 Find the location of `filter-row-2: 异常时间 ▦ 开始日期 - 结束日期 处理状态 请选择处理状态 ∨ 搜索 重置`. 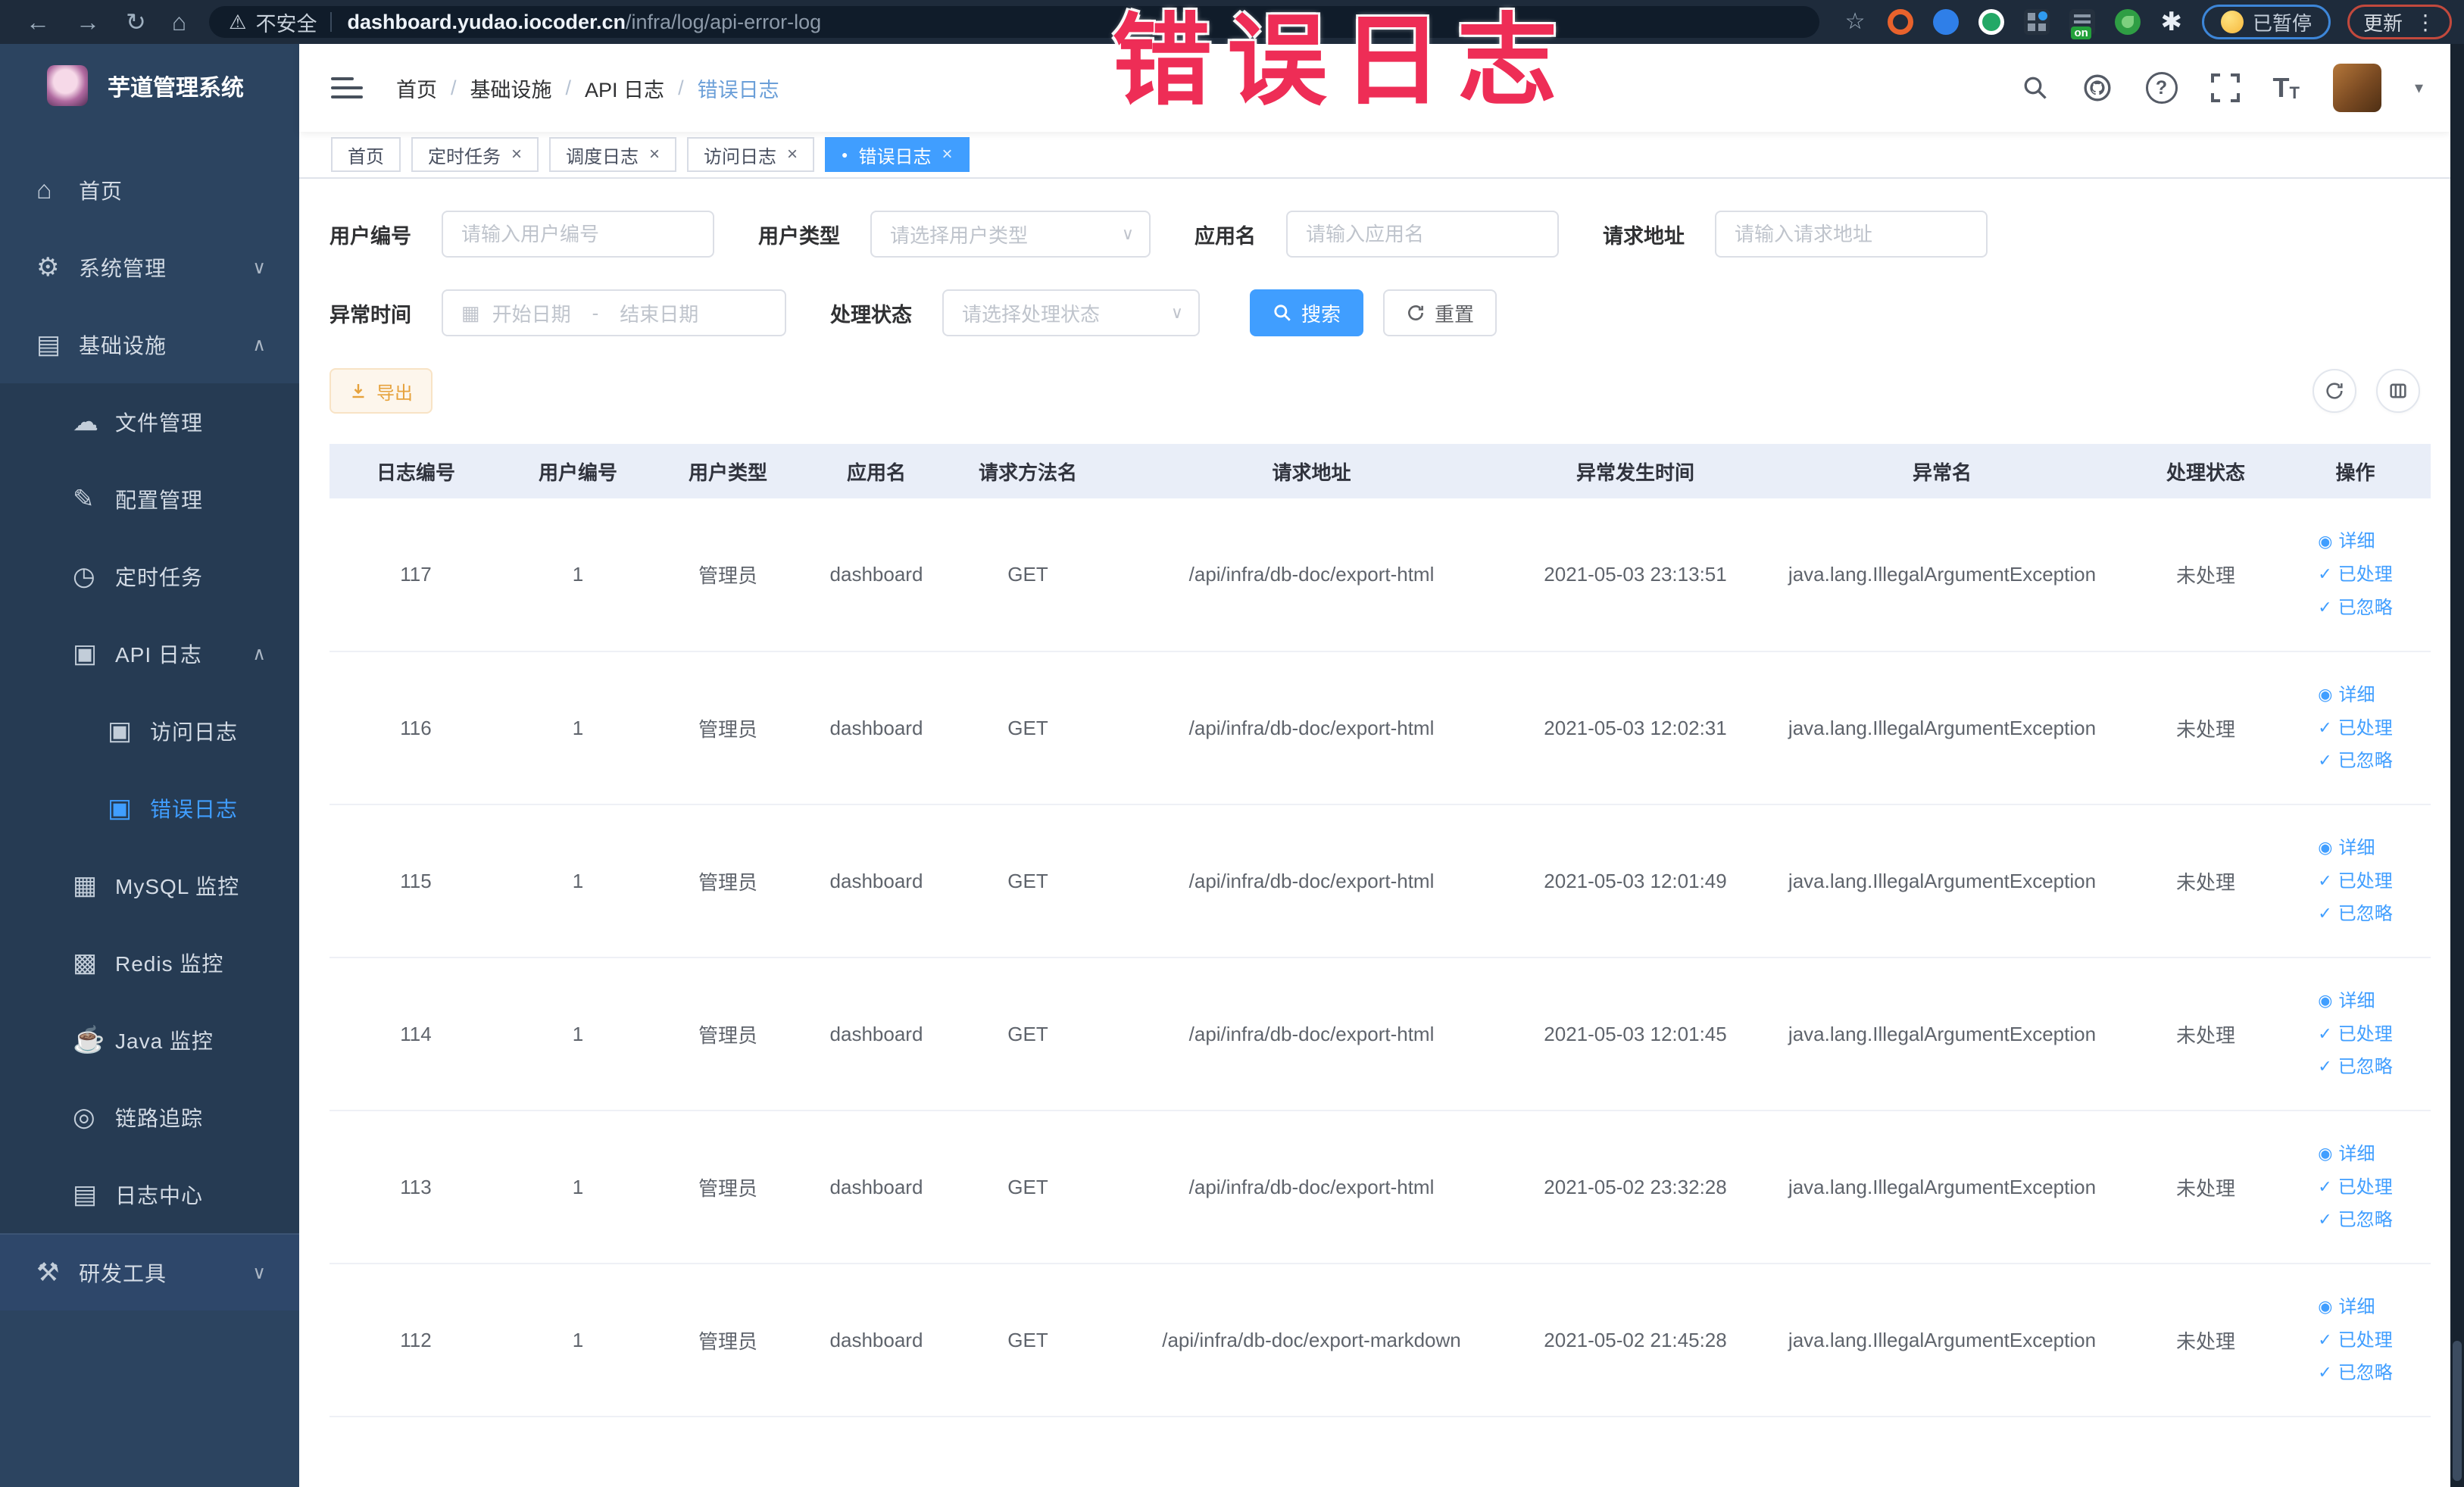

filter-row-2: 异常时间 ▦ 开始日期 - 结束日期 处理状态 请选择处理状态 ∨ 搜索 重置 is located at coordinates (1380, 312).